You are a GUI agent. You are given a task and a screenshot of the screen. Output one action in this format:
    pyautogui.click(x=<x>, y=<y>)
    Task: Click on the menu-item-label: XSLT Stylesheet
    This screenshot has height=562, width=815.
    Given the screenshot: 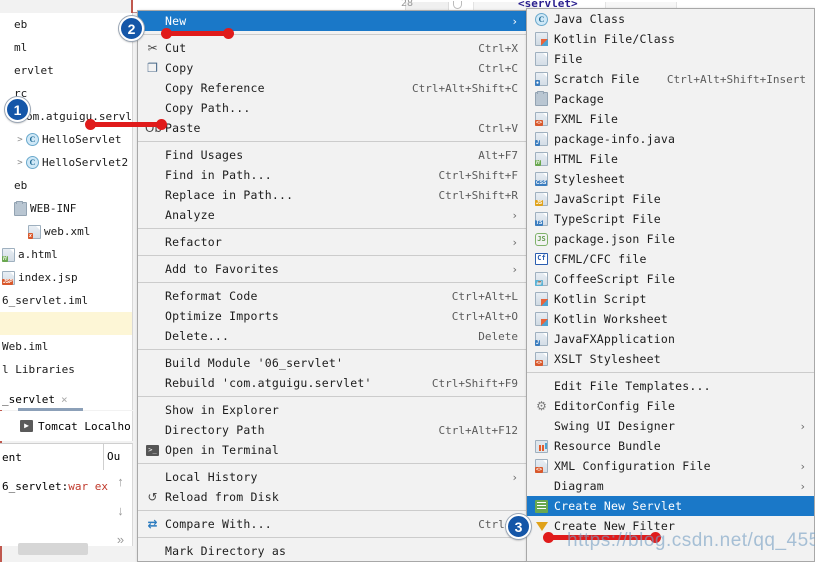 What is the action you would take?
    pyautogui.click(x=607, y=359)
    